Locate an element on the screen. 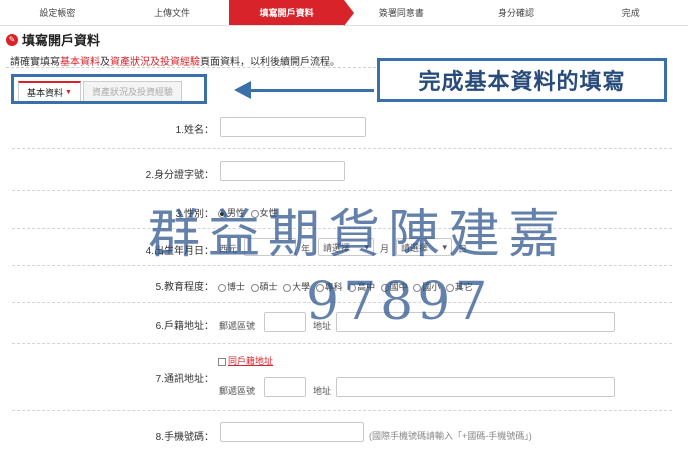 This screenshot has width=688, height=463. step-label: 完成 is located at coordinates (630, 13).